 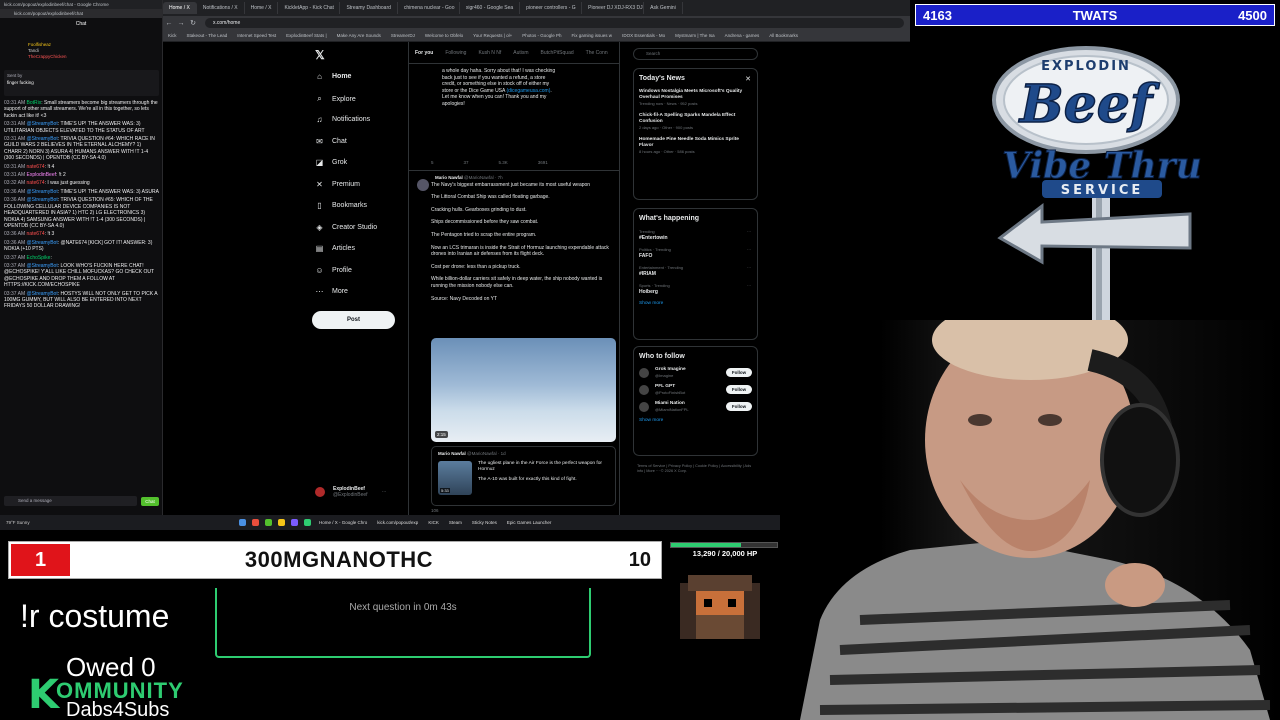 I want to click on bookmark-item: Your Requests | ol+, so click(x=492, y=35).